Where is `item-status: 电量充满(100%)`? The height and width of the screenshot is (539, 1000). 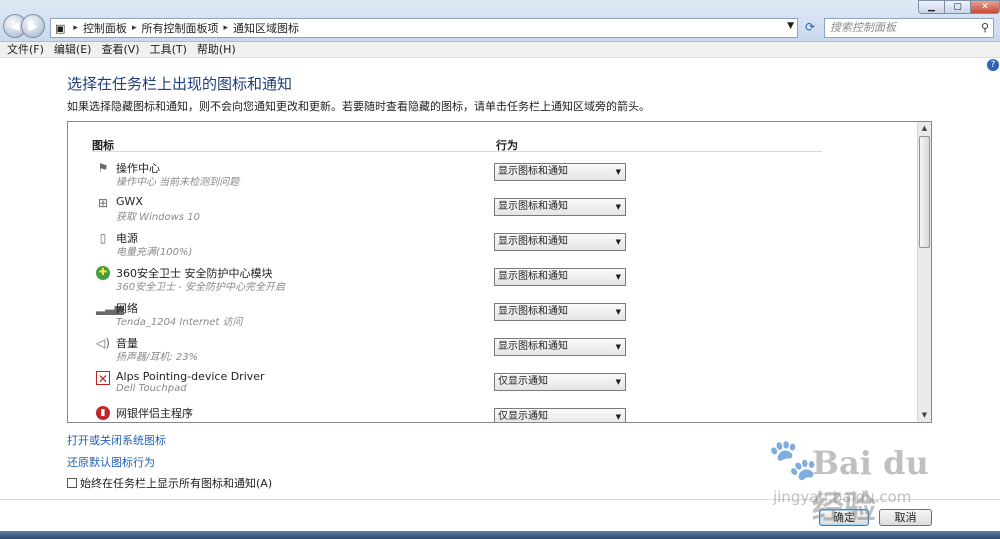
item-status: 电量充满(100%) is located at coordinates (154, 252).